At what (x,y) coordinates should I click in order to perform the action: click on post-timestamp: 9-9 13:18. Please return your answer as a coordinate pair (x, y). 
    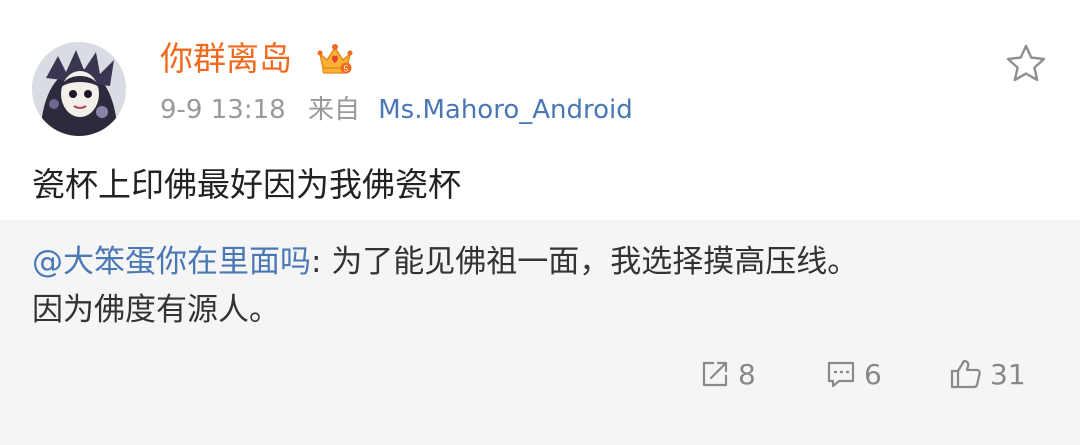
    Looking at the image, I should click on (223, 110).